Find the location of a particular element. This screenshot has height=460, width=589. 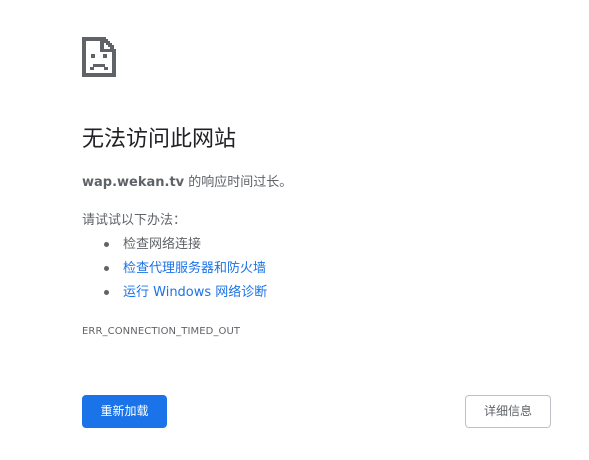

suggestions-list: 检查网络连接 检查代理服务器和防火墙 运行 Windows 网络诊断 is located at coordinates (174, 271).